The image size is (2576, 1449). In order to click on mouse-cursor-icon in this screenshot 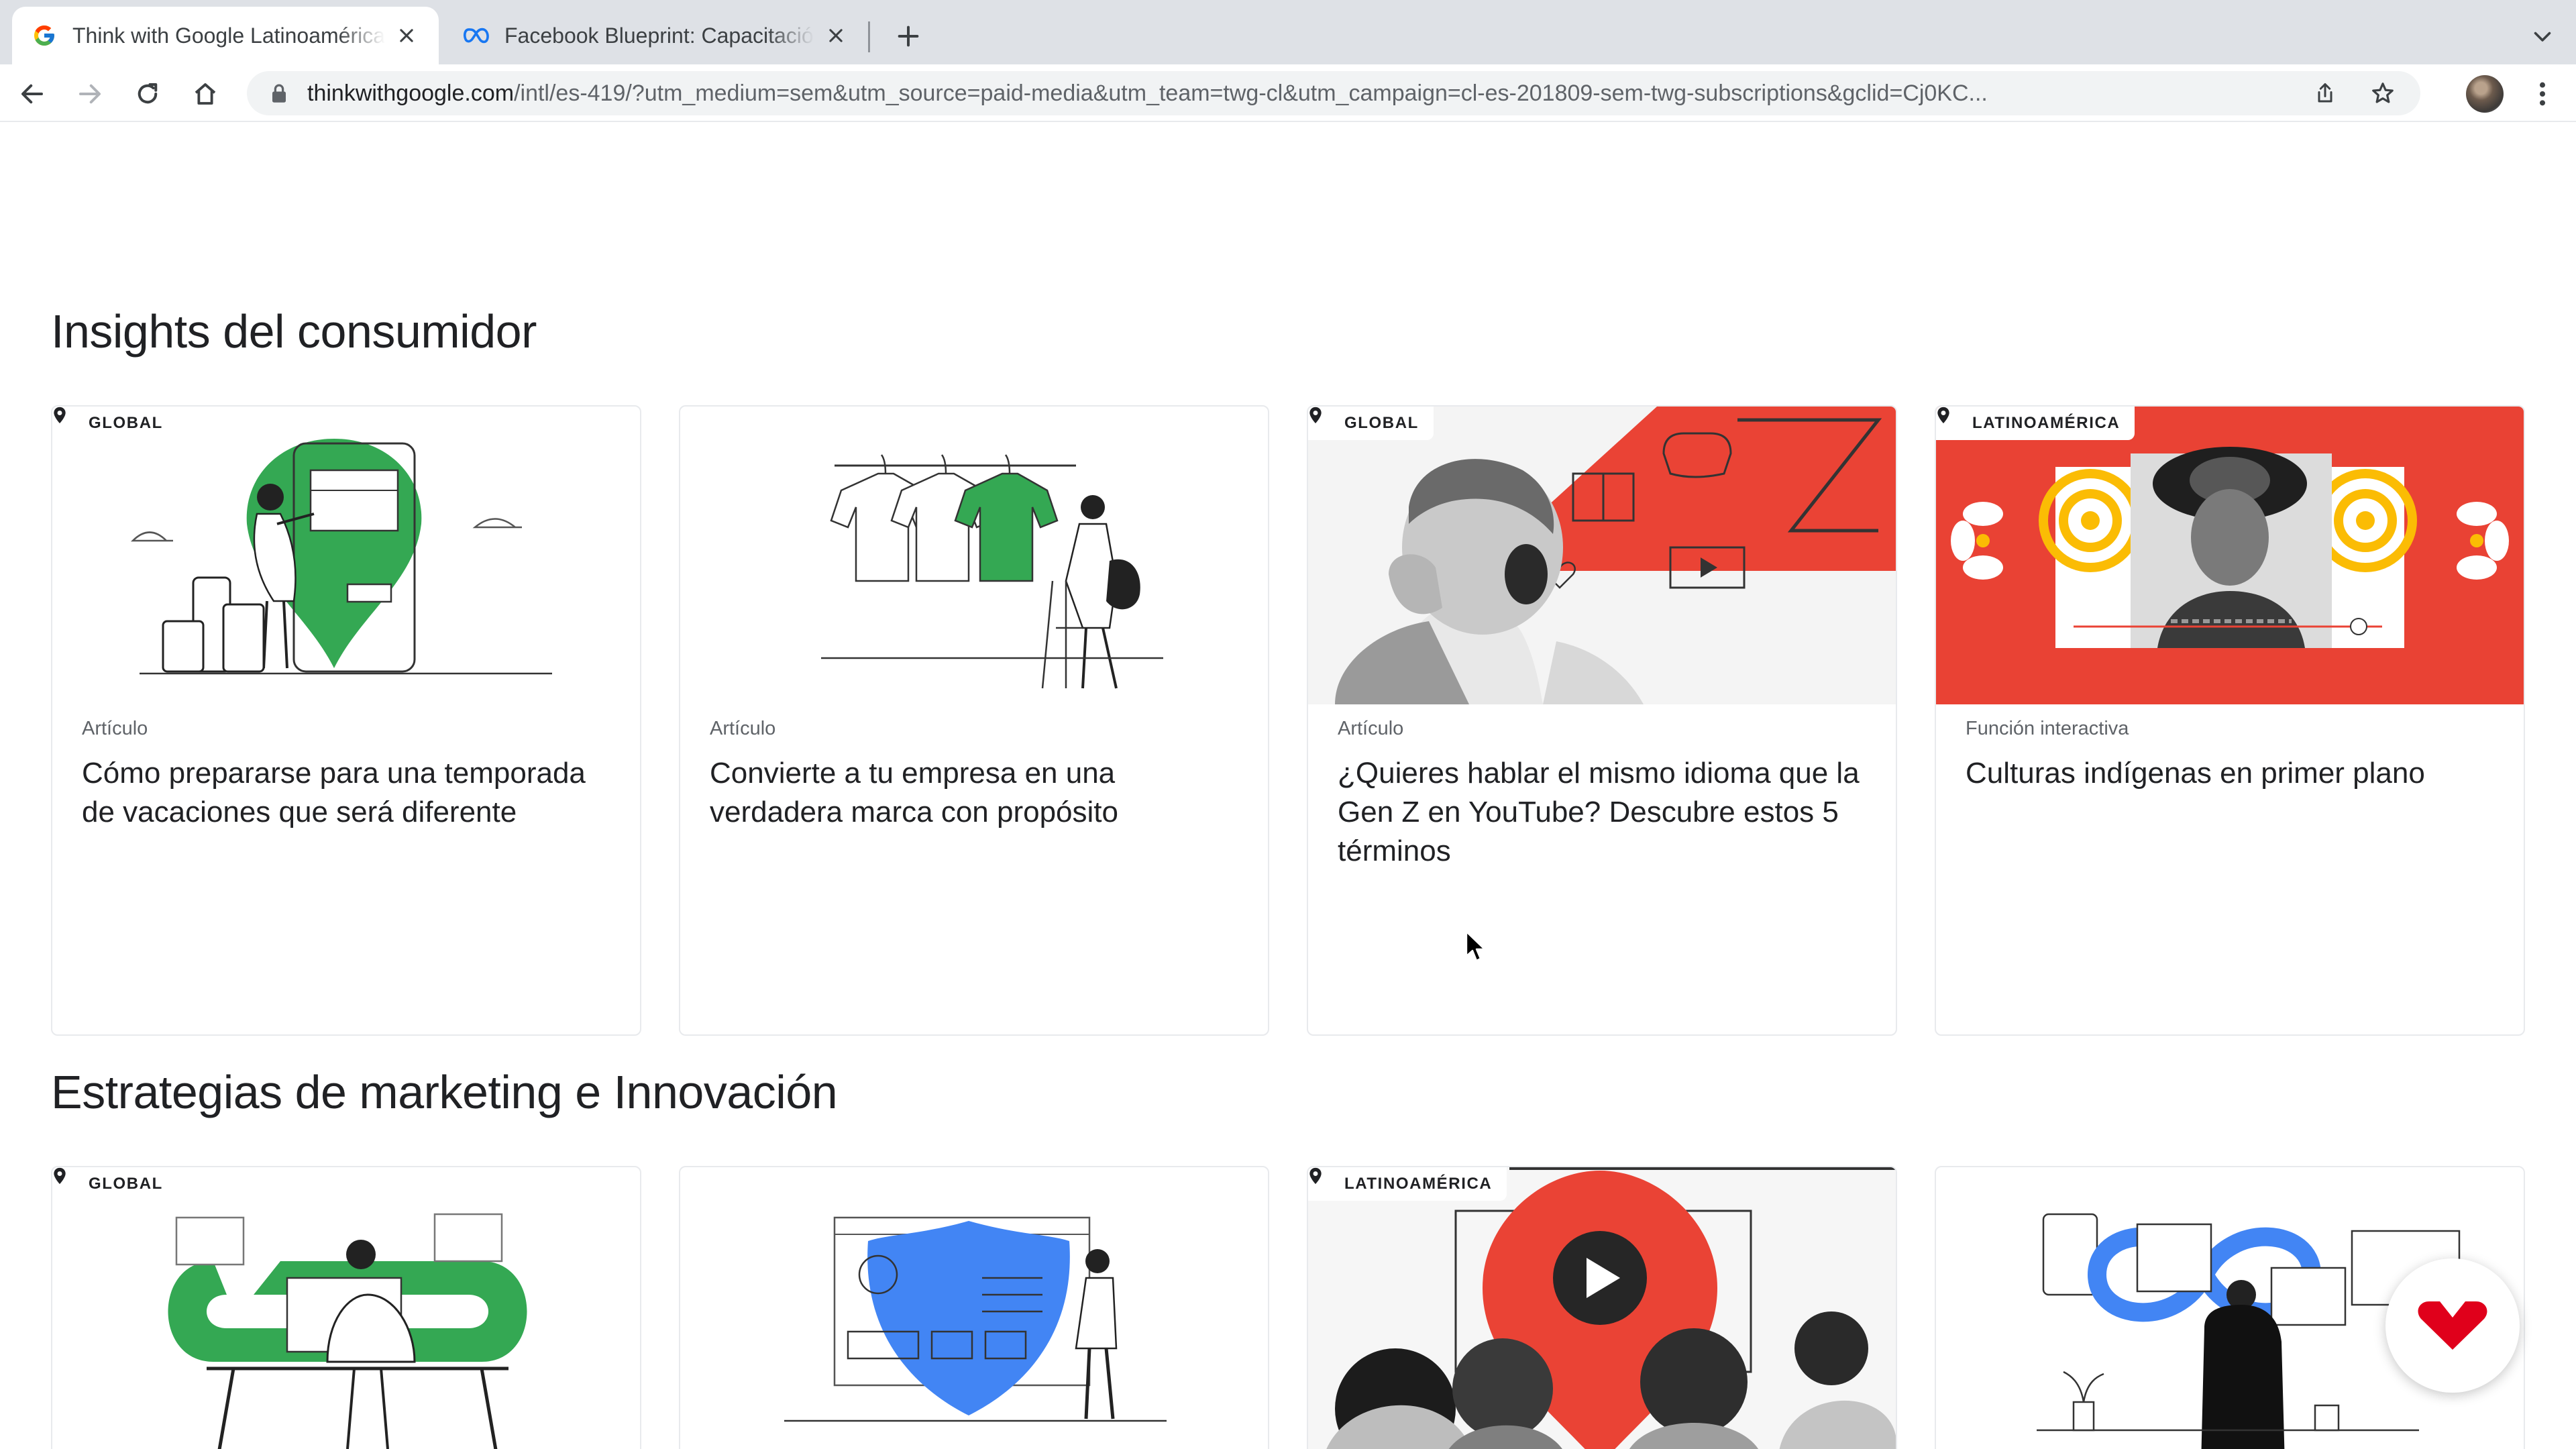, I will do `click(1475, 946)`.